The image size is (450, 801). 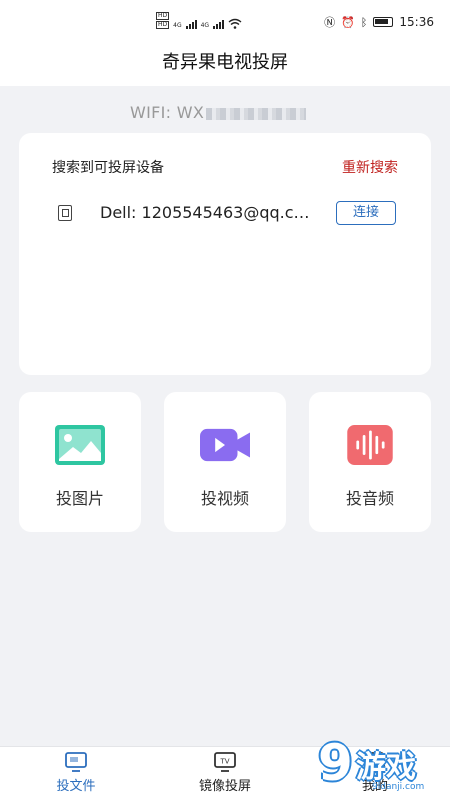 I want to click on video-icon, so click(x=225, y=445).